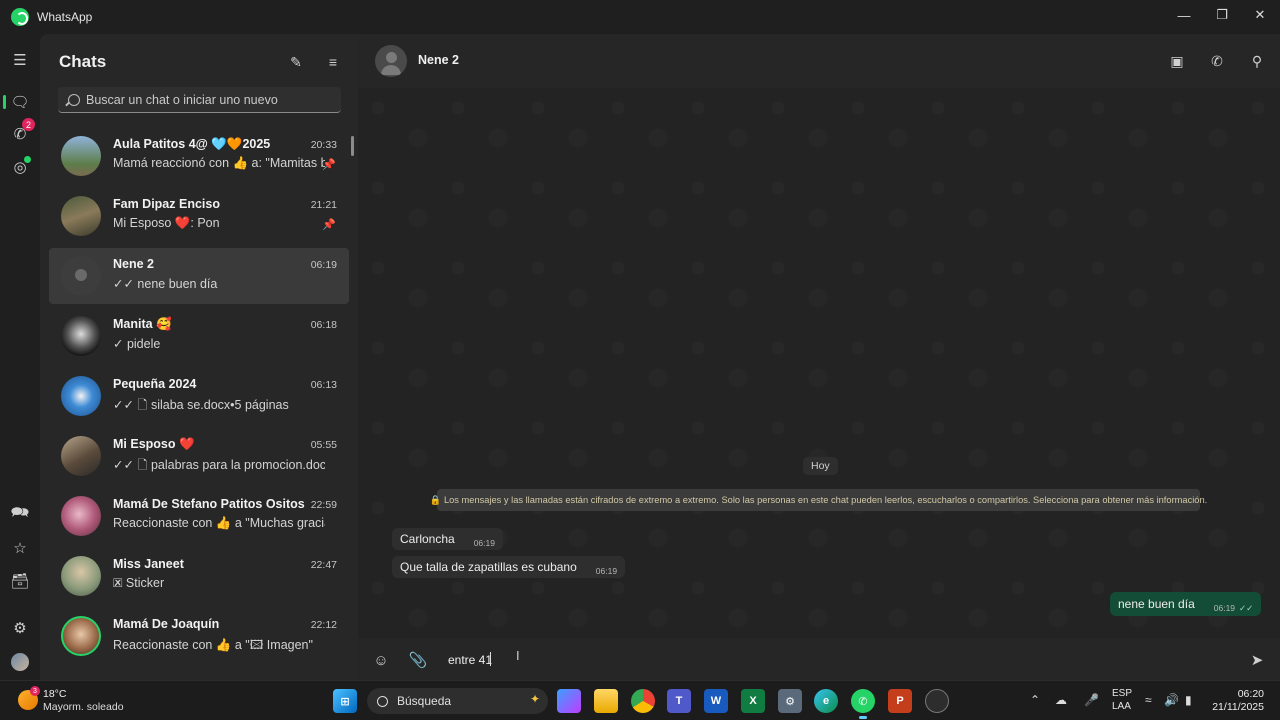 The image size is (1280, 720). Describe the element at coordinates (219, 465) in the screenshot. I see `chat-preview: ✓✓ 🗋 palabras para la promocion.docx` at that location.